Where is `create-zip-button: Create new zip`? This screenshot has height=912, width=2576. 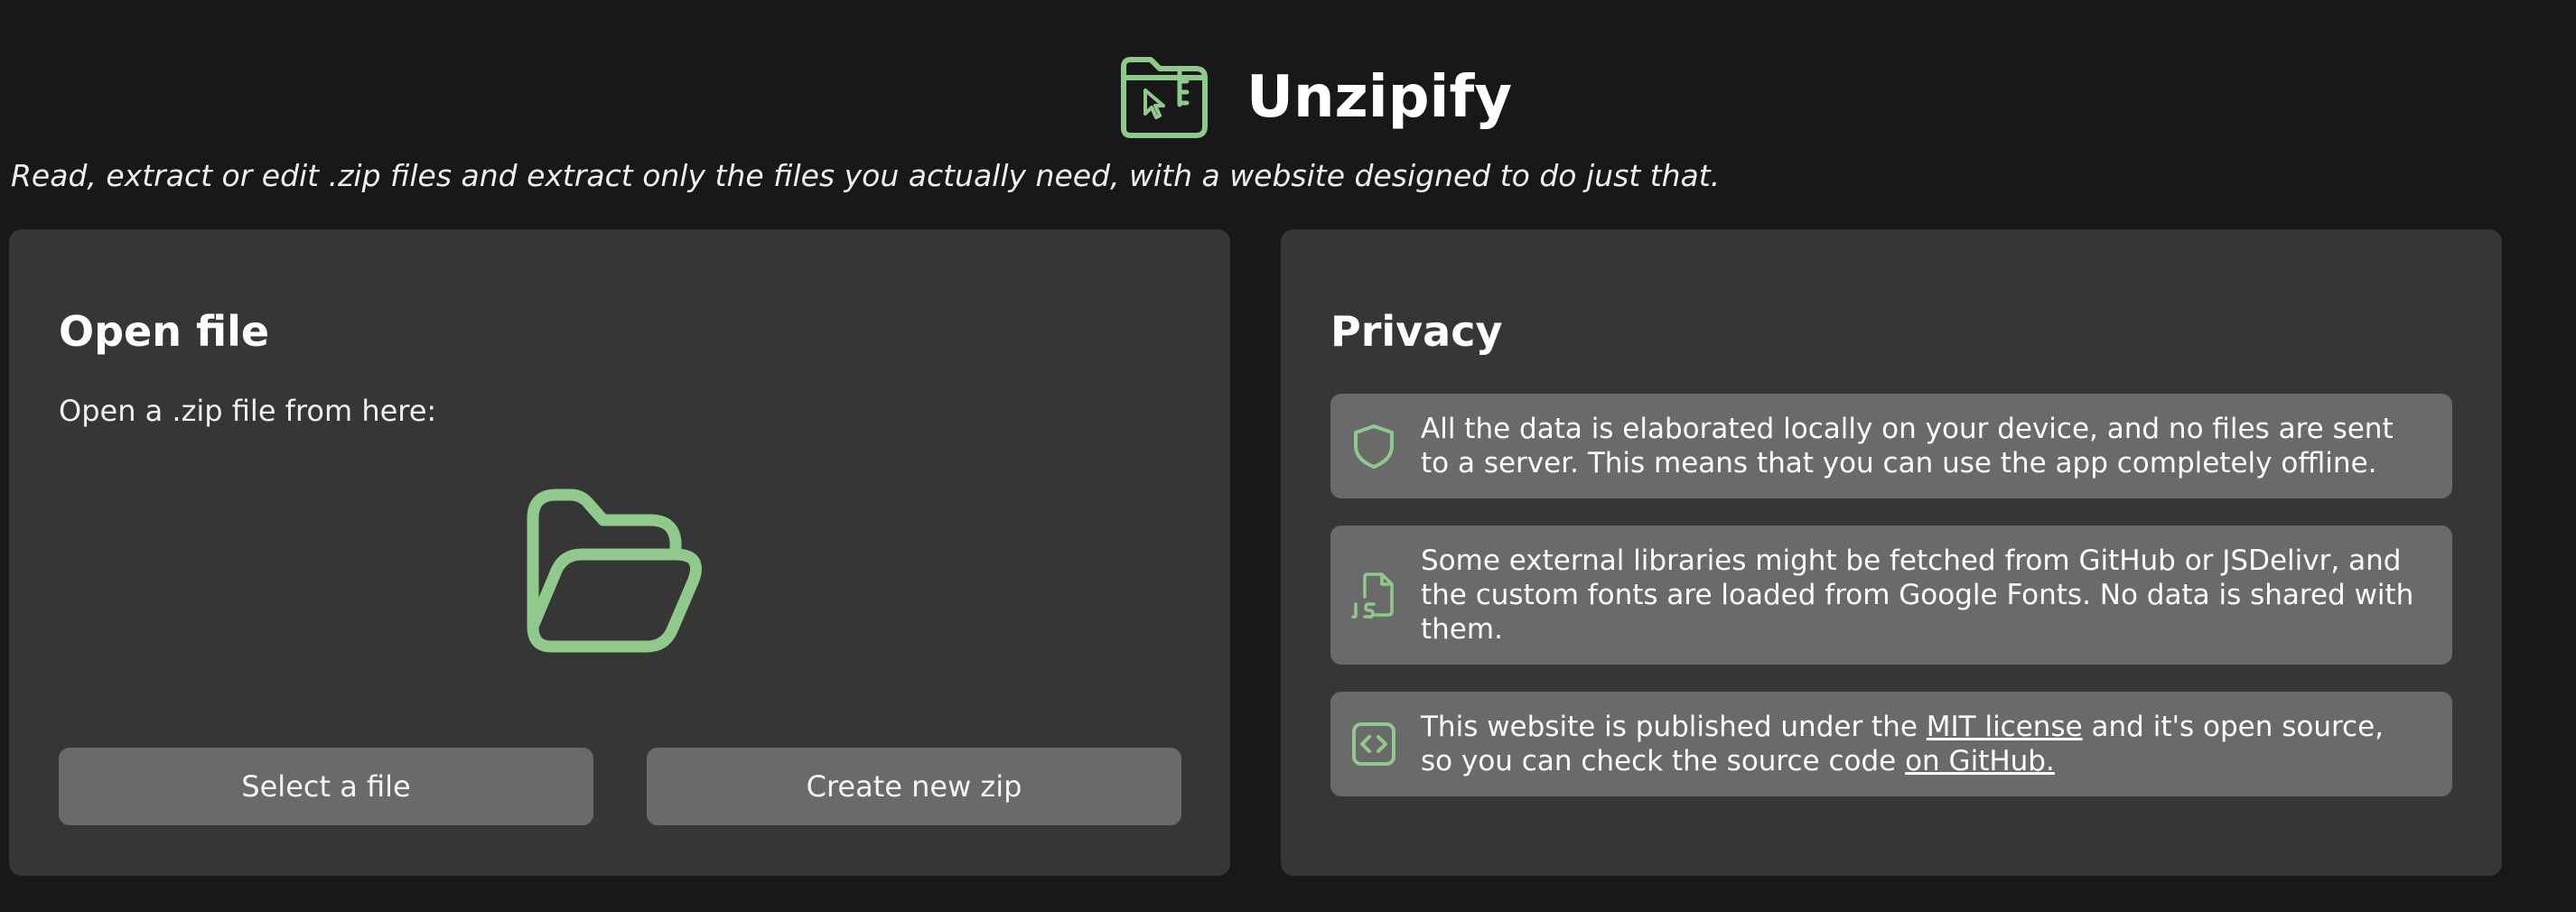
create-zip-button: Create new zip is located at coordinates (914, 786).